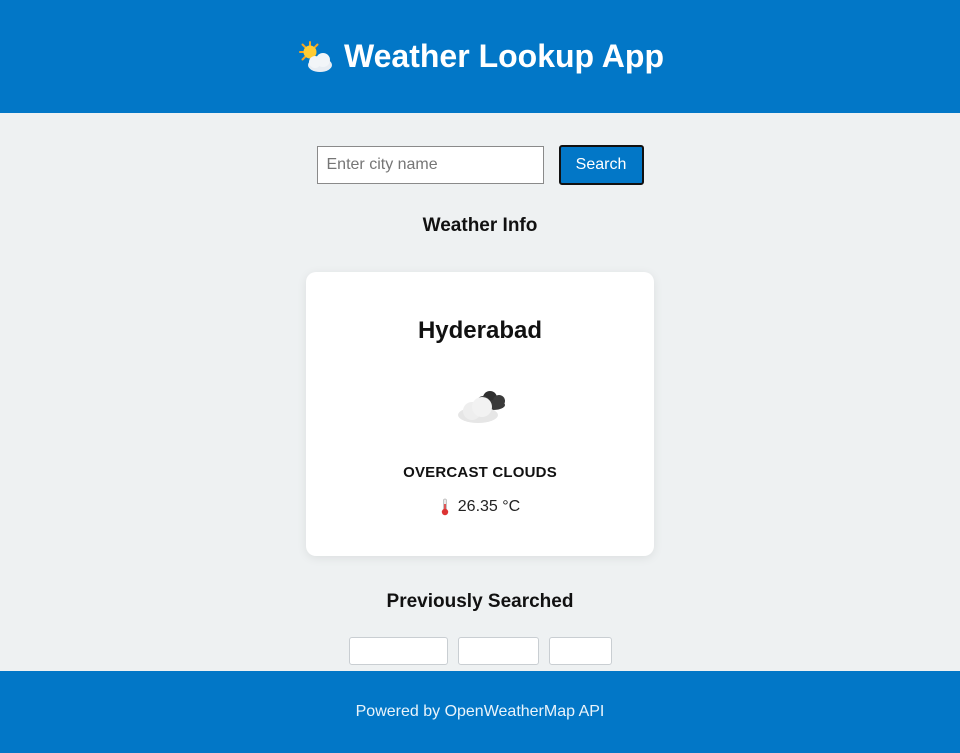 This screenshot has height=753, width=960. I want to click on search-button: Search, so click(601, 165).